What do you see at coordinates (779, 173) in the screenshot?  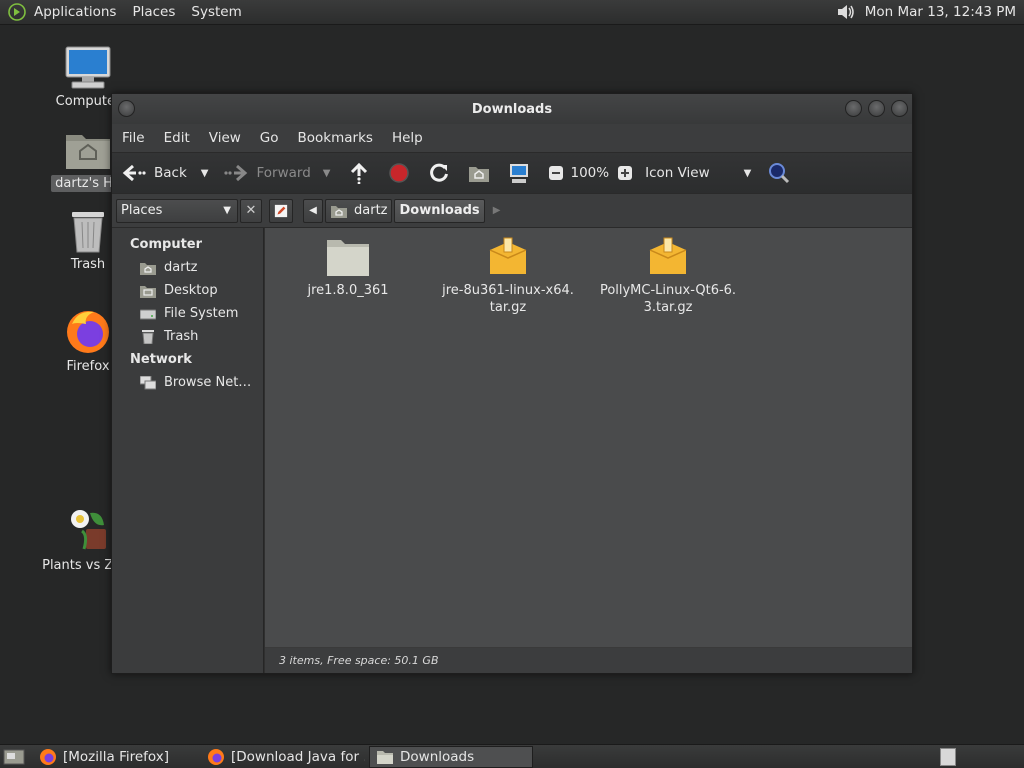 I see `search-icon` at bounding box center [779, 173].